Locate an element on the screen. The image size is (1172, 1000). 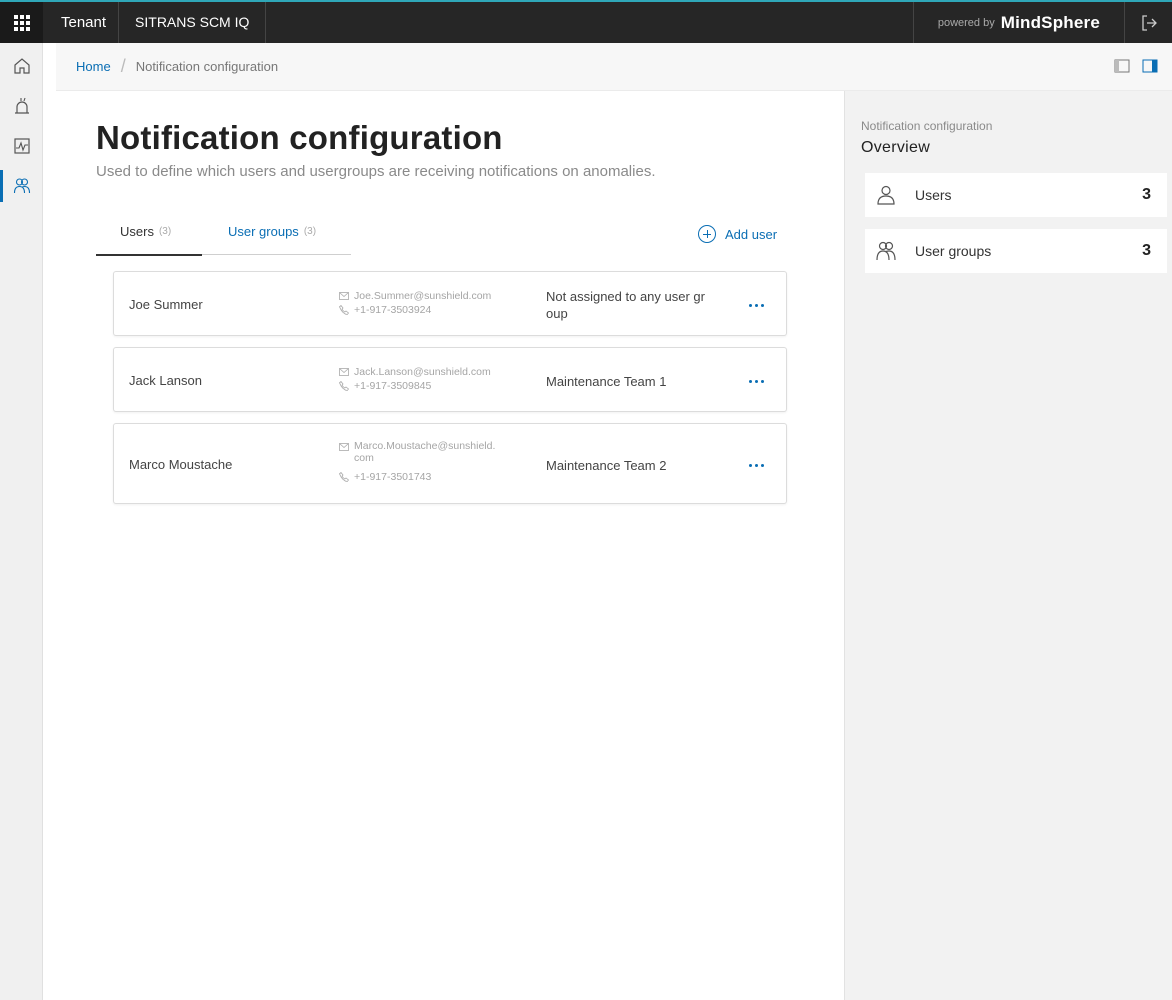
overview-users-label: Users is located at coordinates (933, 195).